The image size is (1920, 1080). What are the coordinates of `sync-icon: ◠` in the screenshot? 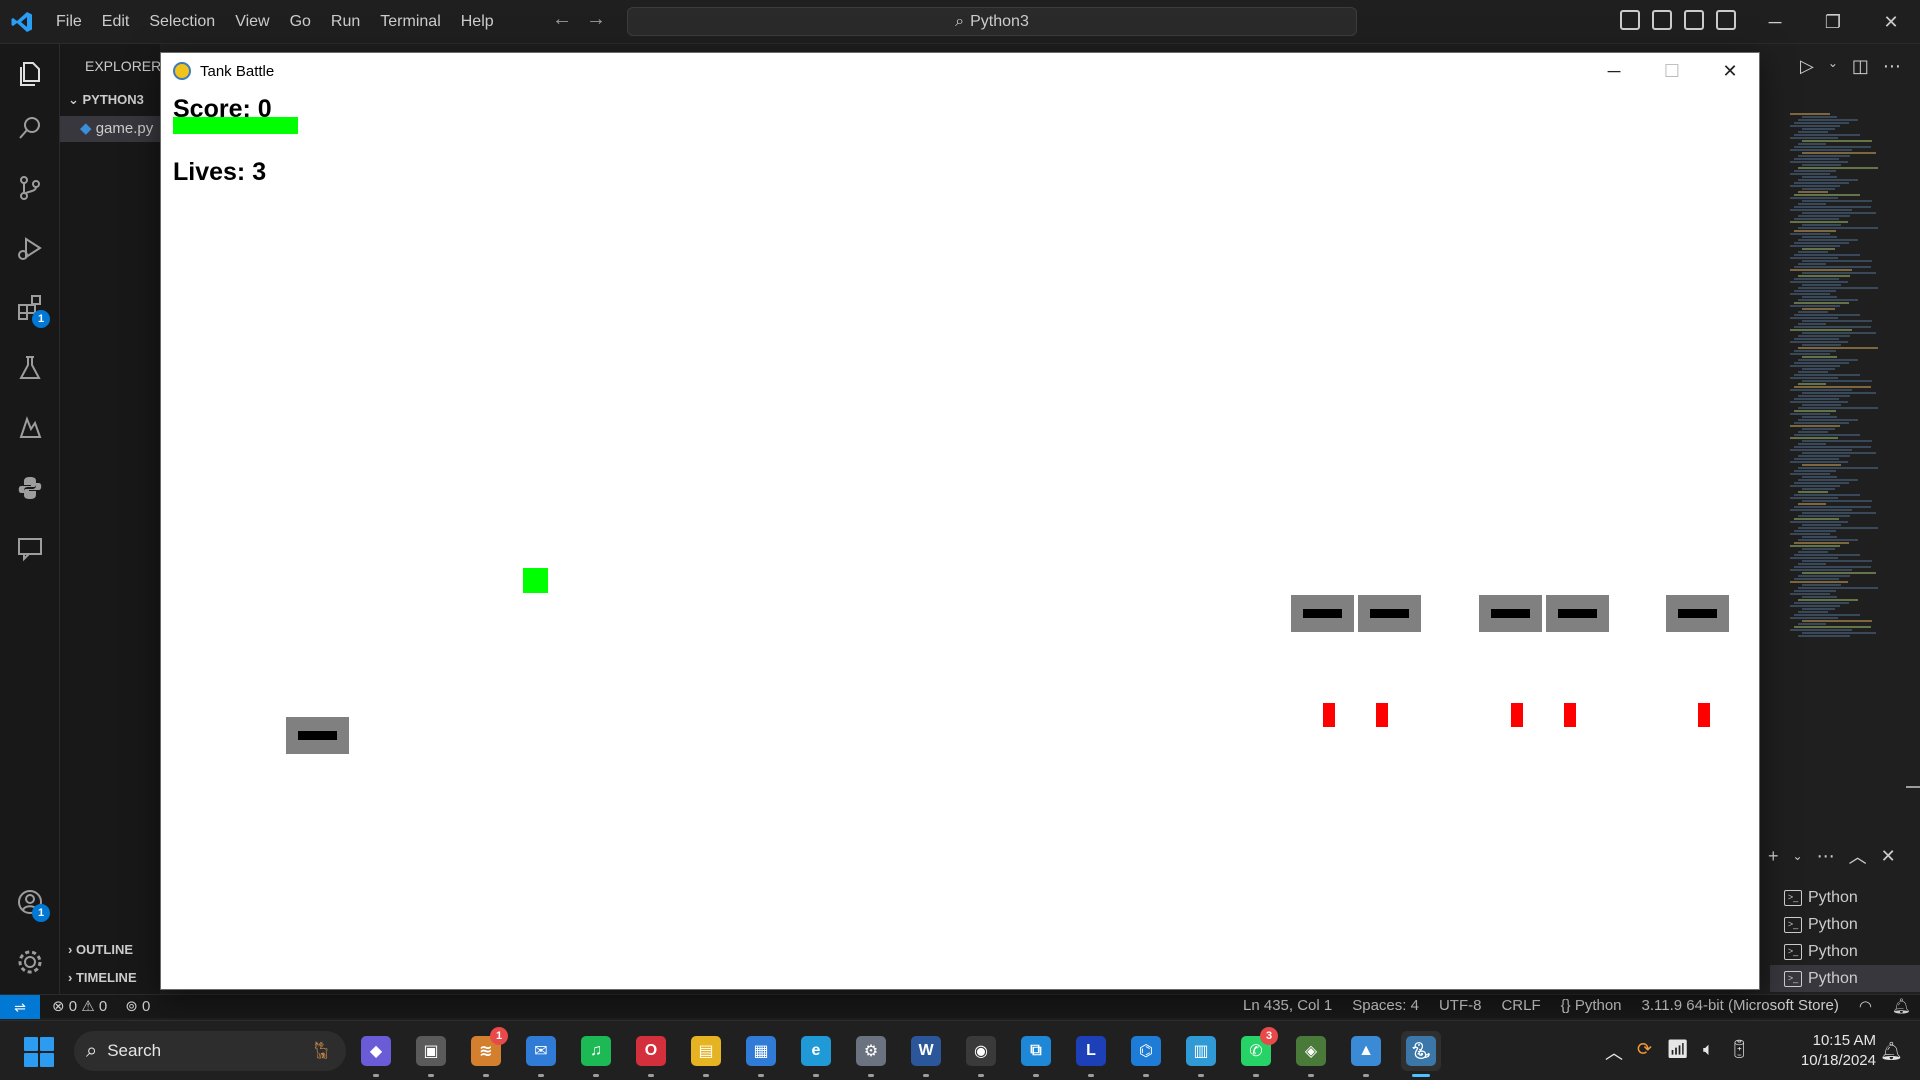 It's located at (1865, 1006).